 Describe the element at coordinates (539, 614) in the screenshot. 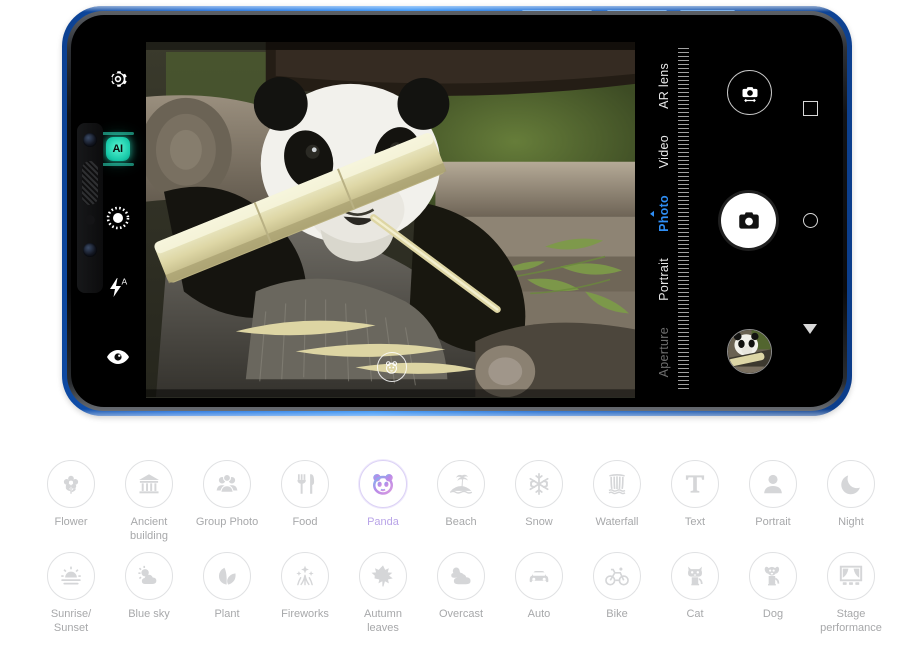

I see `scene-label: Auto` at that location.